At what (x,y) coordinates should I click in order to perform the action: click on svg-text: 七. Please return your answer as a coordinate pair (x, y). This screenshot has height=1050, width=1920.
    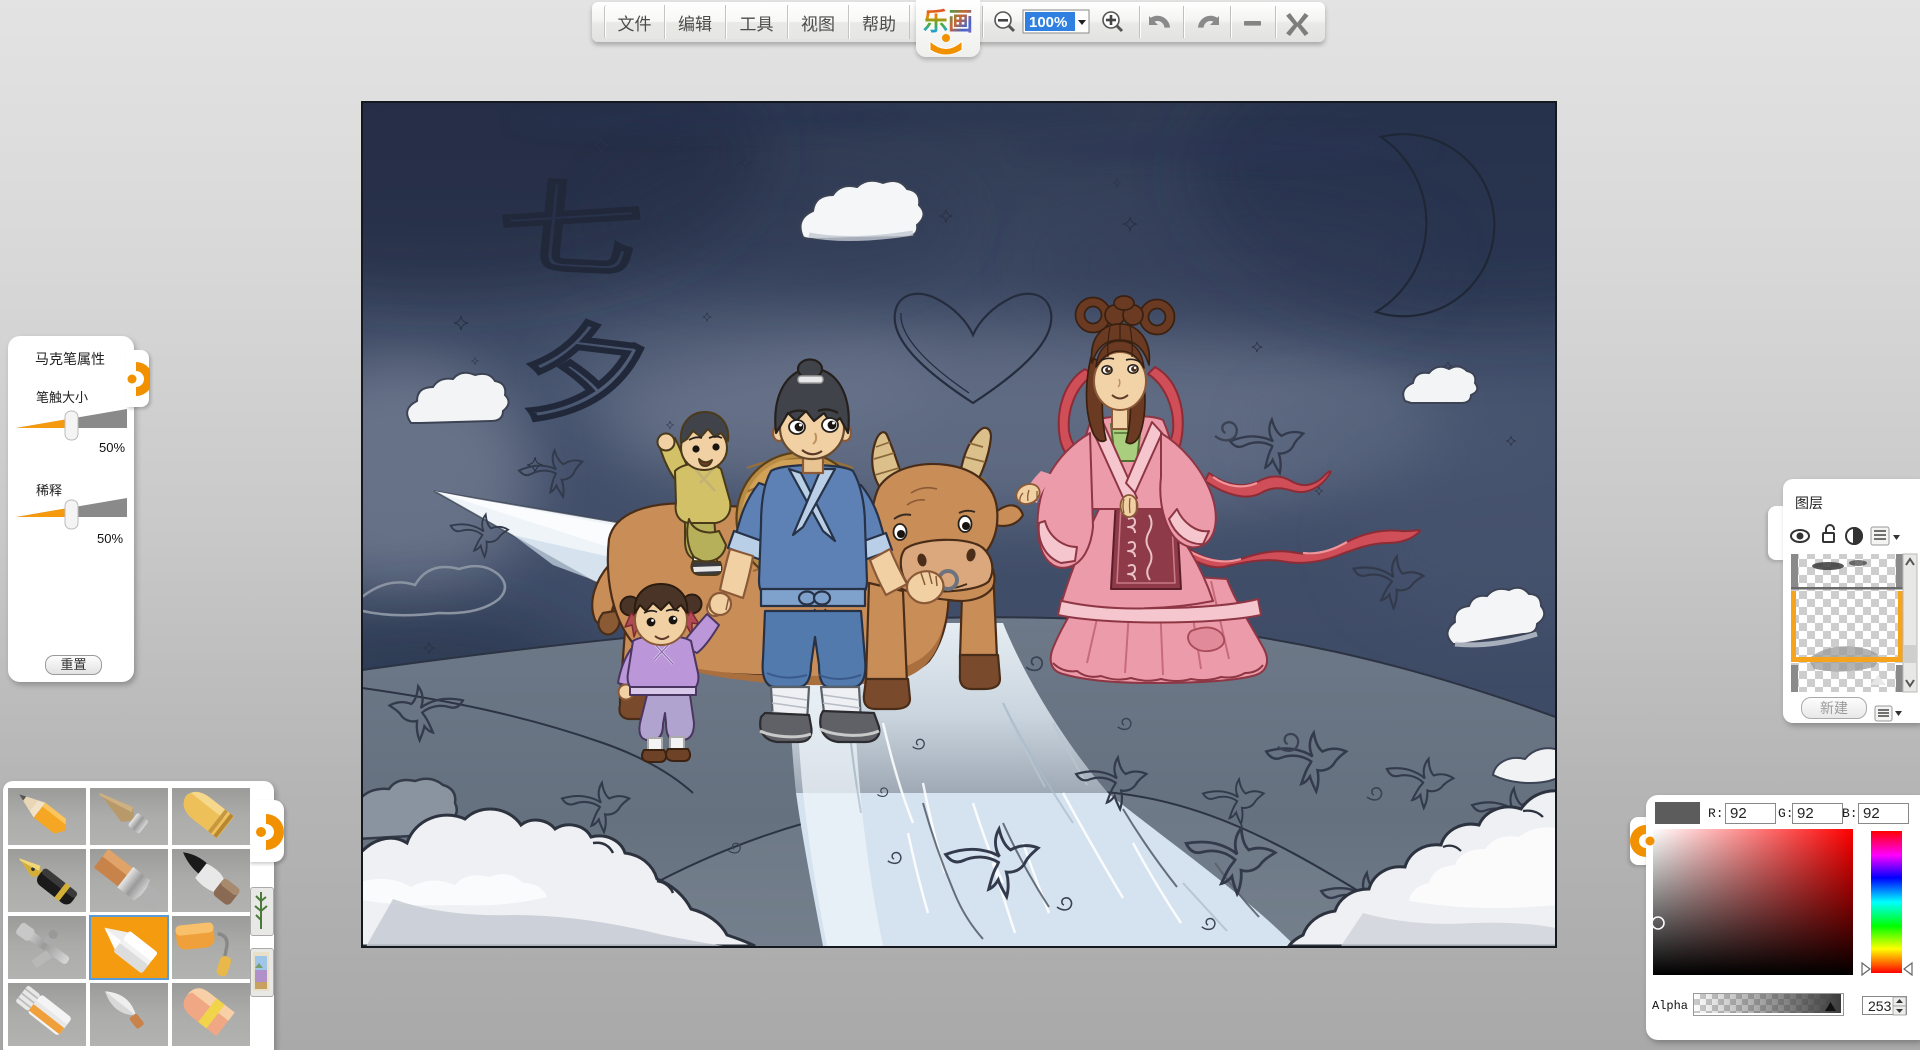
    Looking at the image, I should click on (570, 230).